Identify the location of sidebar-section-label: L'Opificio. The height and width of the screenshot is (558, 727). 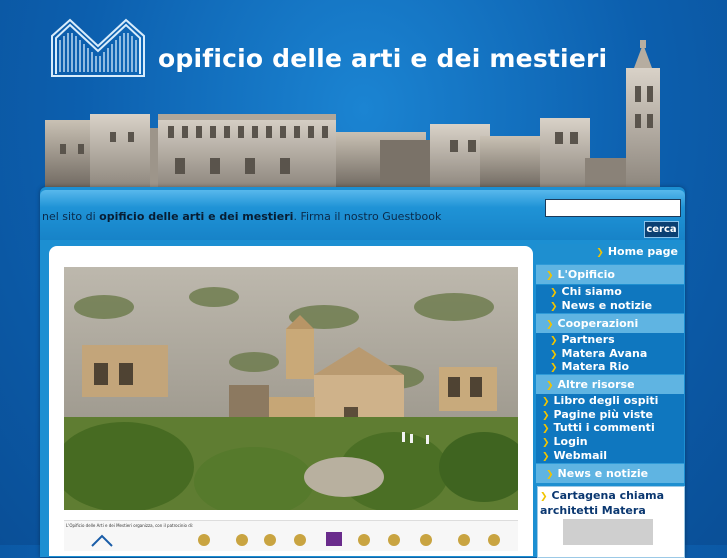
(586, 274).